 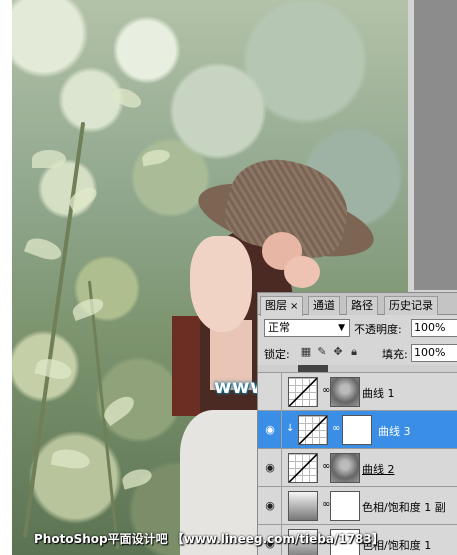 I want to click on layer-row-curves-2: ◉ ∞ 曲线 2, so click(x=357, y=468).